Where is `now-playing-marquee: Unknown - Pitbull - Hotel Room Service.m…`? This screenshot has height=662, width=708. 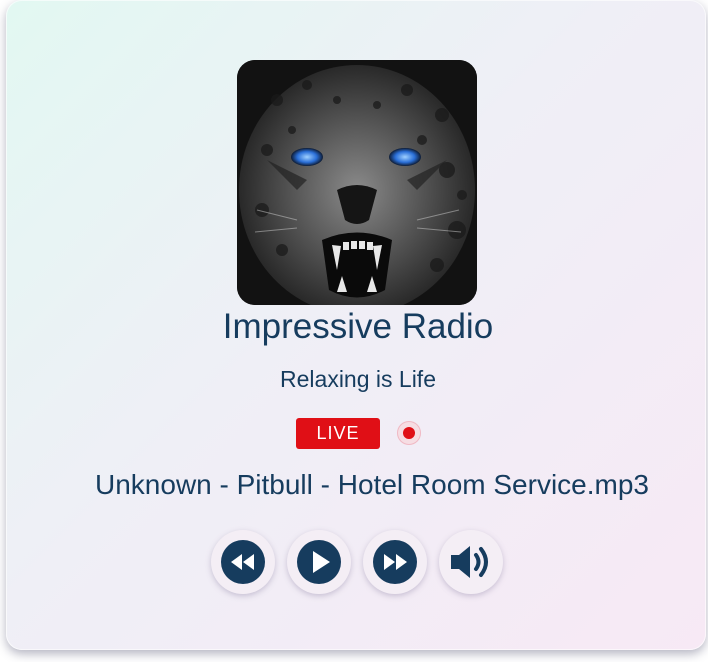
now-playing-marquee: Unknown - Pitbull - Hotel Room Service.m… is located at coordinates (386, 485).